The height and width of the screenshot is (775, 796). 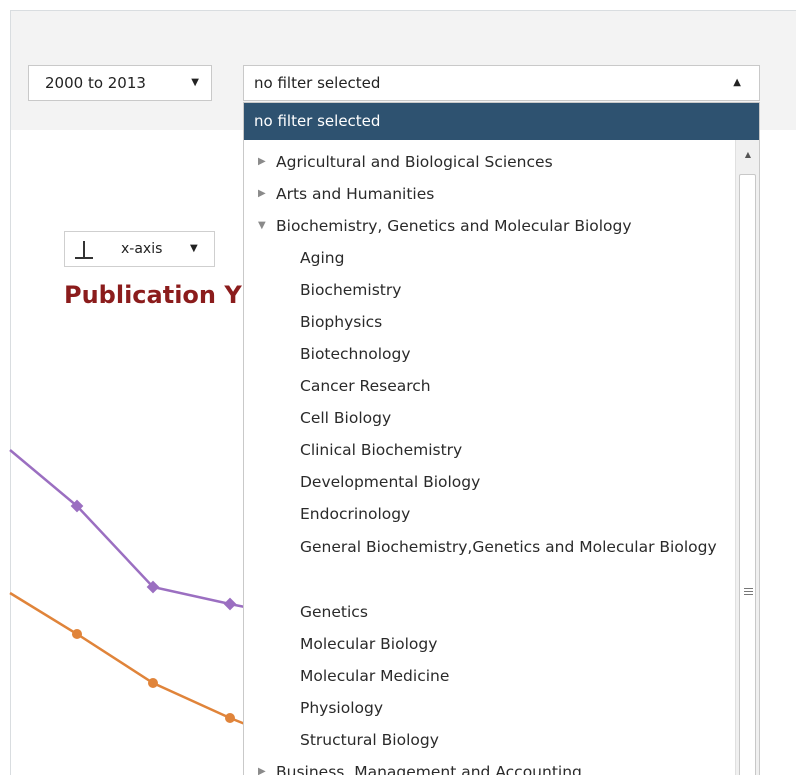 I want to click on subcategory-option: Clinical Biochemistry, so click(x=490, y=450).